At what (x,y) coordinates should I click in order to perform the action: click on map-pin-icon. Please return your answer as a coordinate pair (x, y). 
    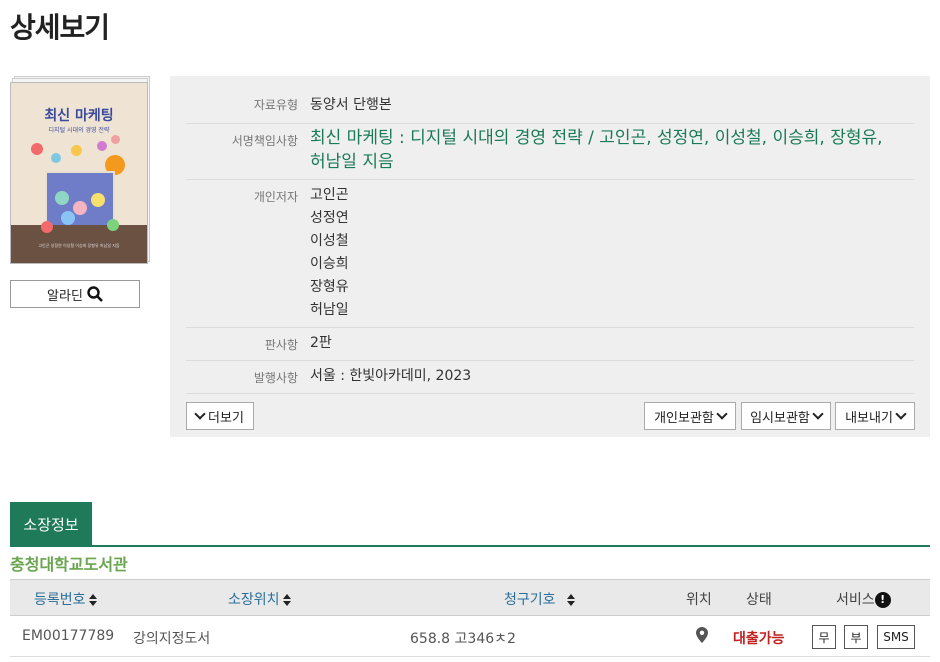
    Looking at the image, I should click on (702, 637).